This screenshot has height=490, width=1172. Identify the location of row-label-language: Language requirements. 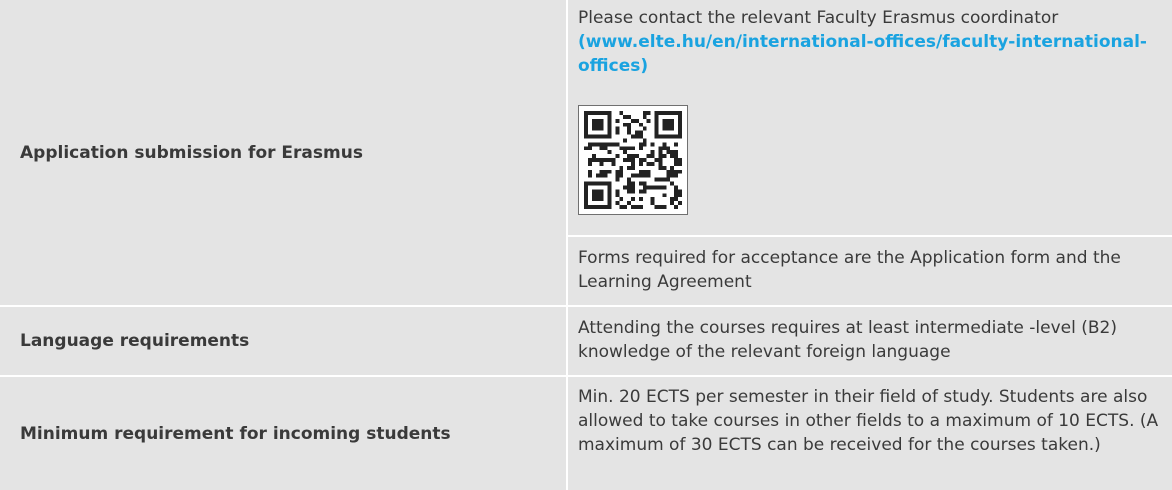
(283, 341).